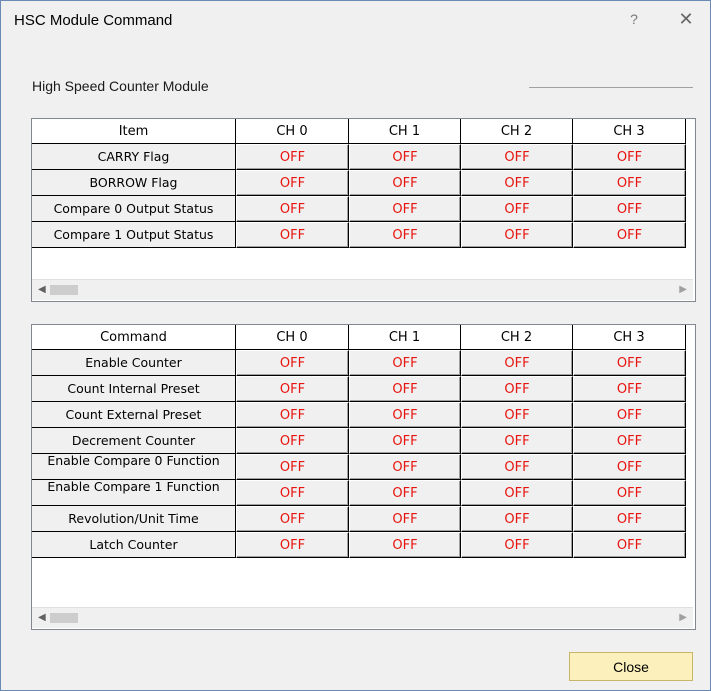  What do you see at coordinates (611, 87) in the screenshot?
I see `group-divider` at bounding box center [611, 87].